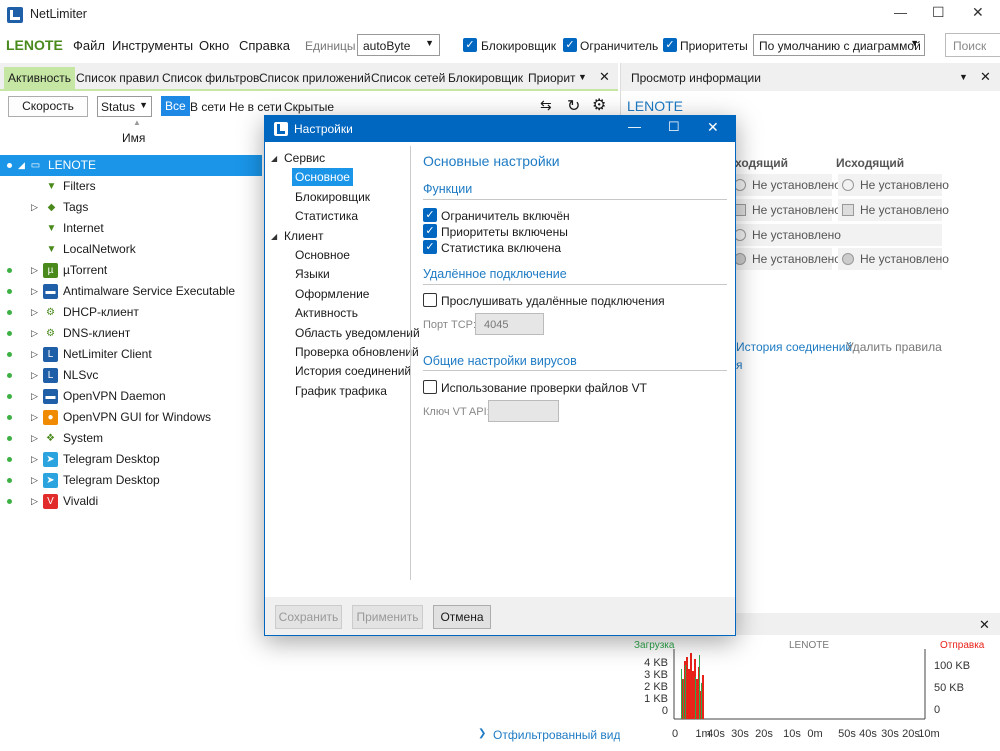 The height and width of the screenshot is (751, 1000). Describe the element at coordinates (40, 78) in the screenshot. I see `tab-activity: Активность` at that location.